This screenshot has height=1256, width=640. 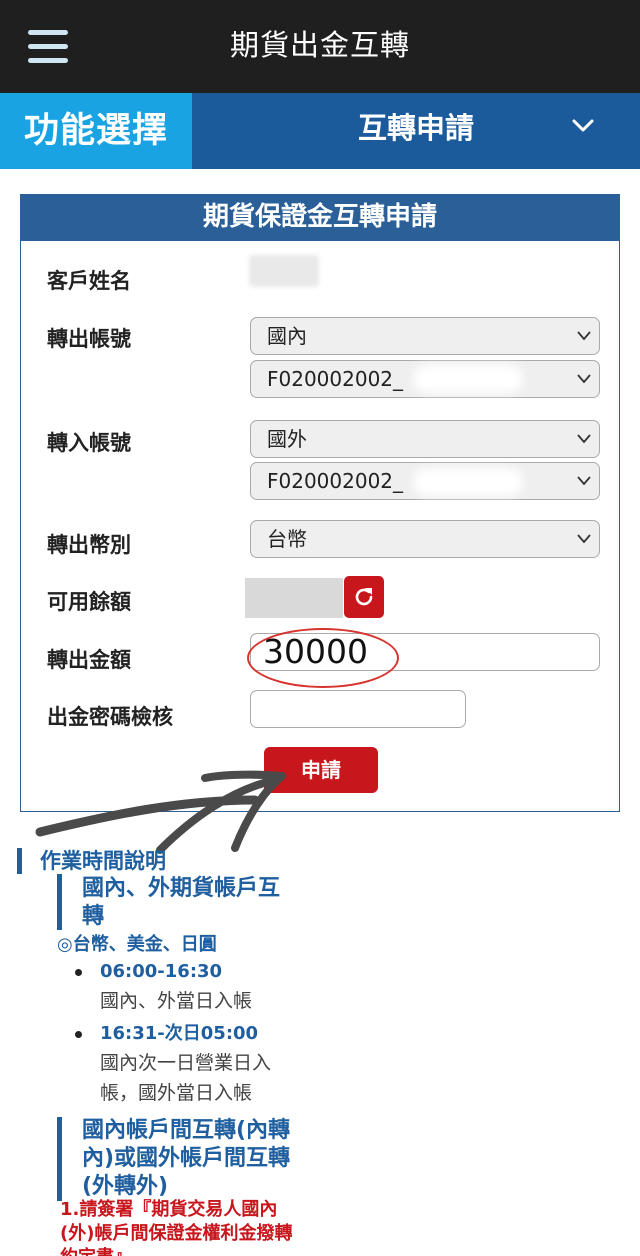 What do you see at coordinates (176, 1001) in the screenshot?
I see `time-desc-1: 國內、外當日入帳` at bounding box center [176, 1001].